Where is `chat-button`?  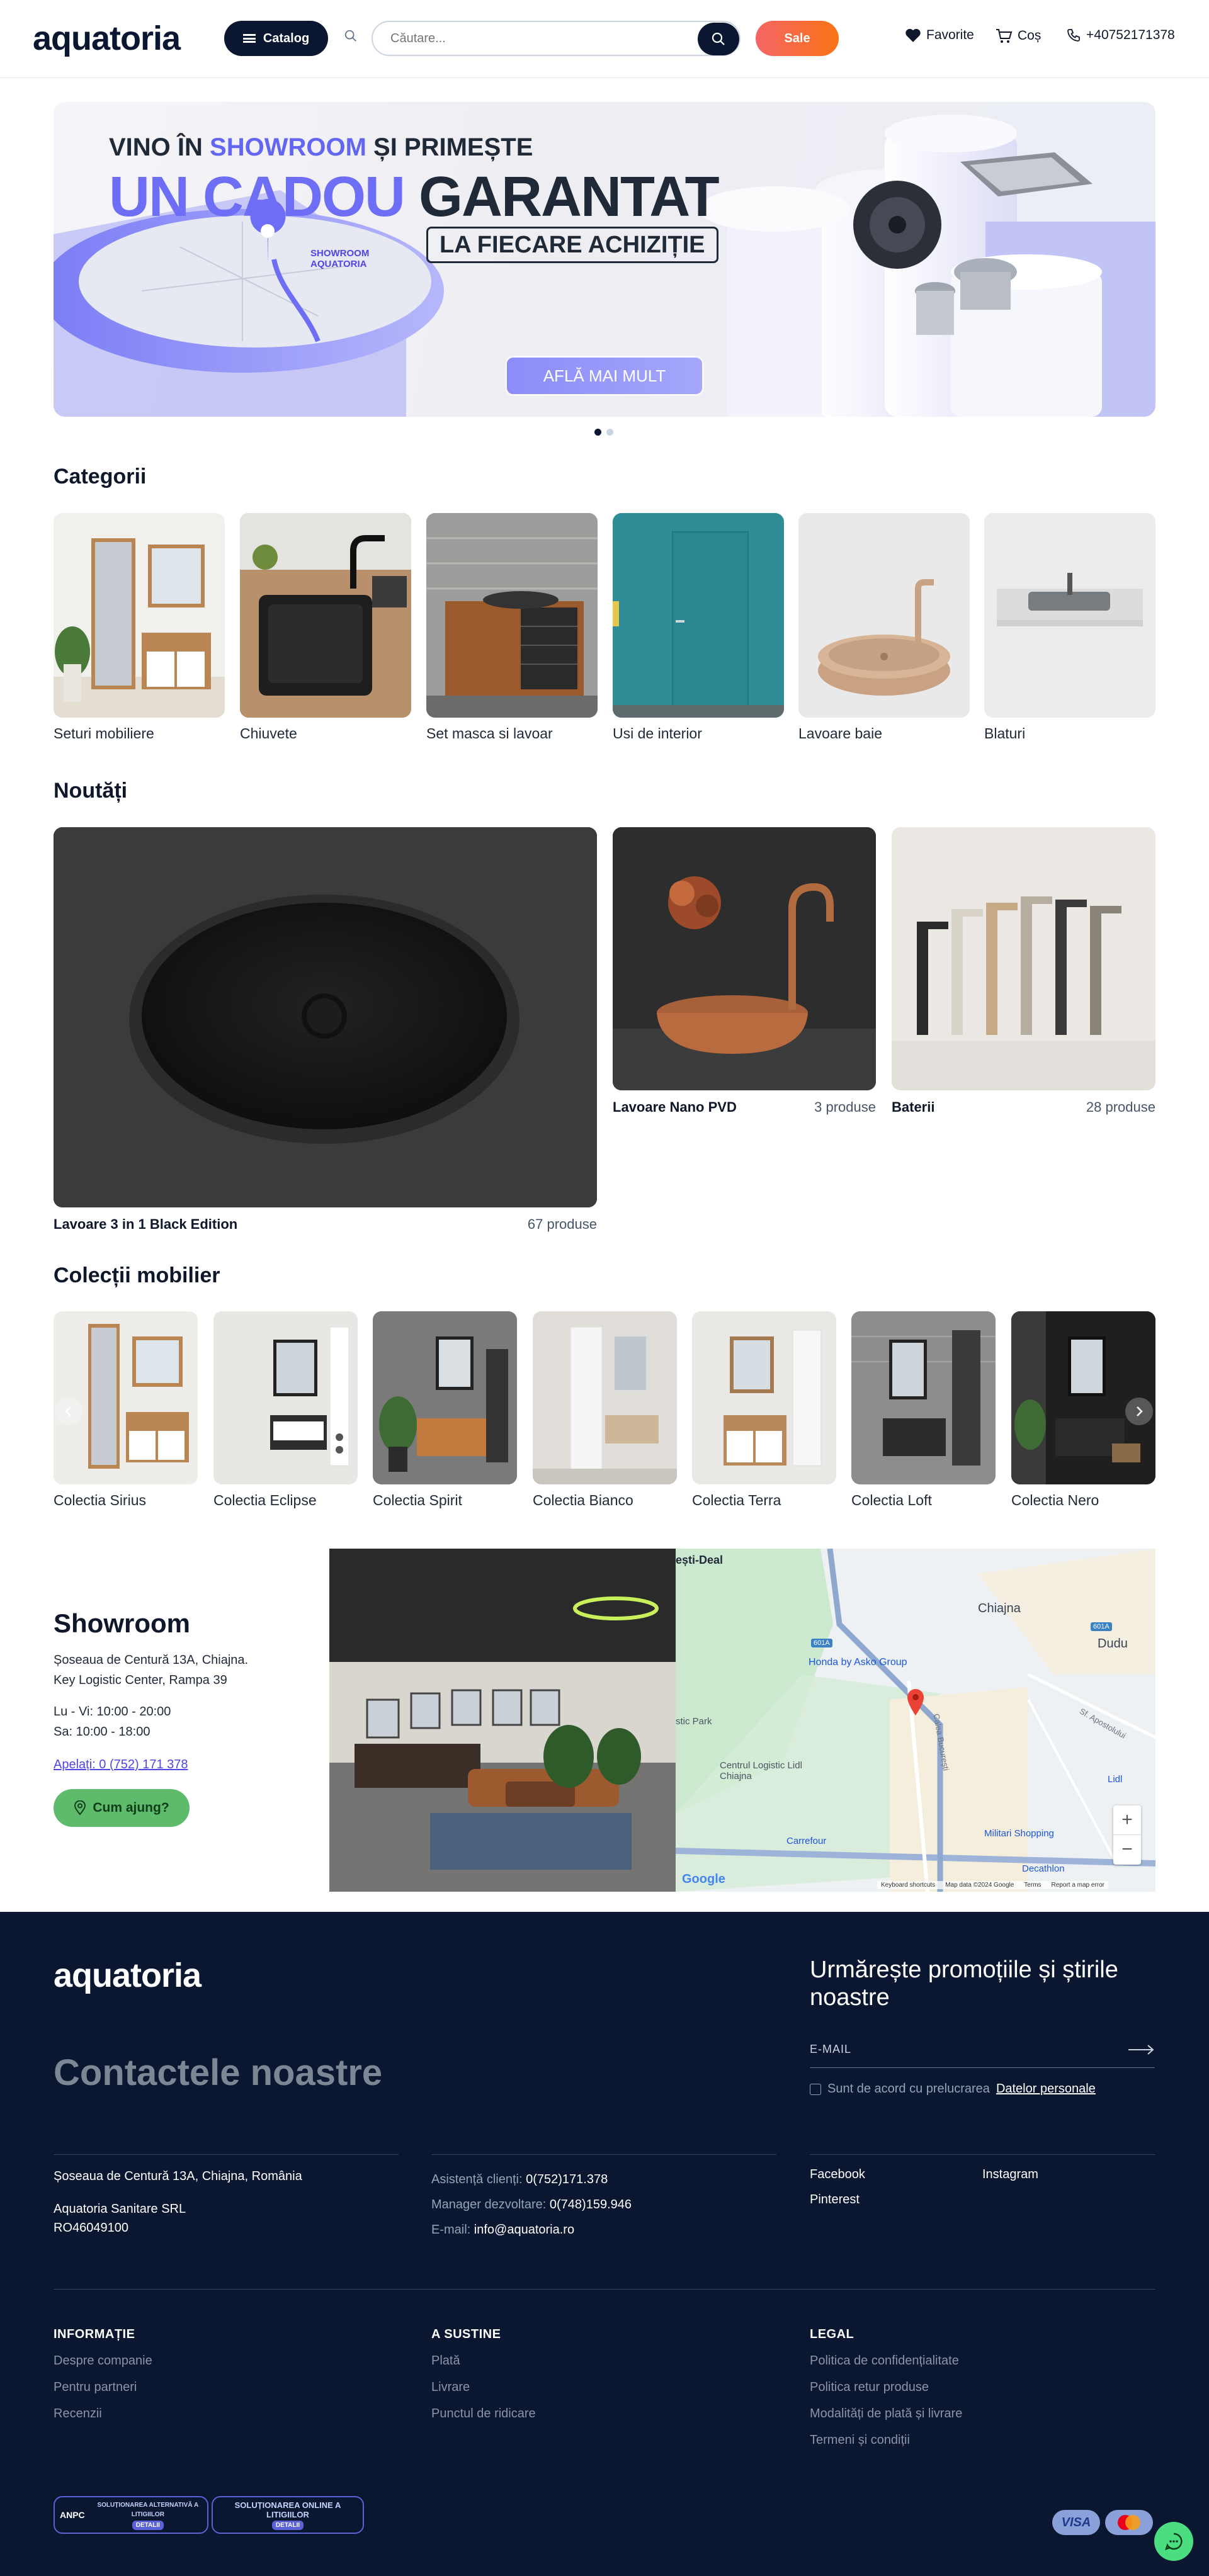
chat-button is located at coordinates (1173, 2541).